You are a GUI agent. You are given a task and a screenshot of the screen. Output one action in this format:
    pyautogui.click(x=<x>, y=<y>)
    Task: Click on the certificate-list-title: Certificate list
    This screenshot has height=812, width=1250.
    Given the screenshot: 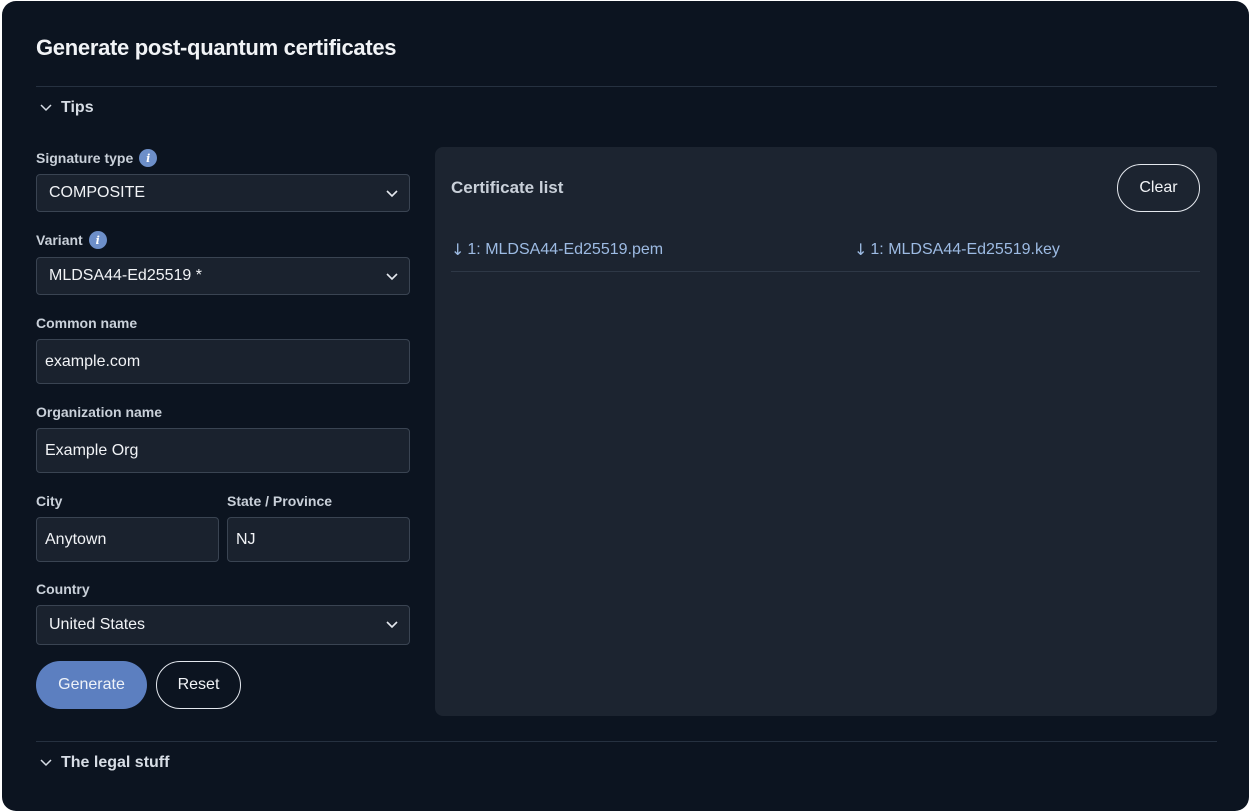 What is the action you would take?
    pyautogui.click(x=507, y=187)
    